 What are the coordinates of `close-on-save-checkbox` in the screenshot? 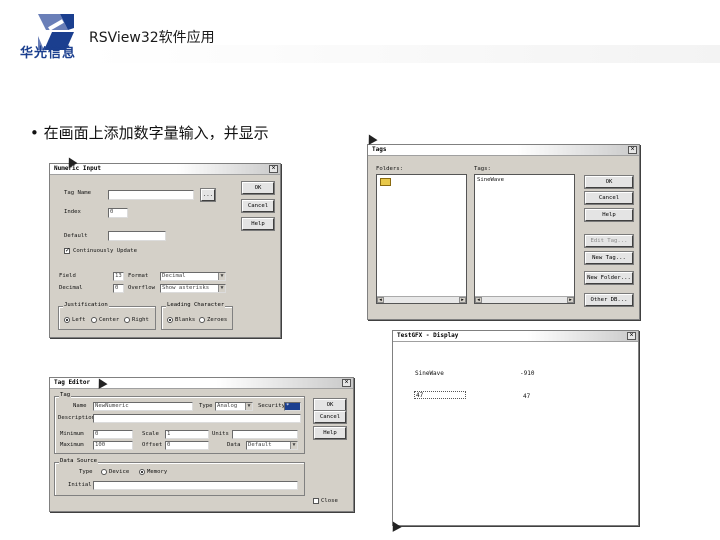 It's located at (316, 501).